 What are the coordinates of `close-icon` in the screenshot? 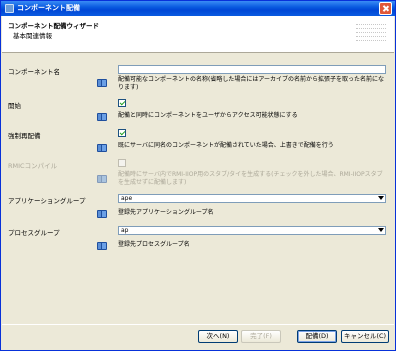 It's located at (385, 8).